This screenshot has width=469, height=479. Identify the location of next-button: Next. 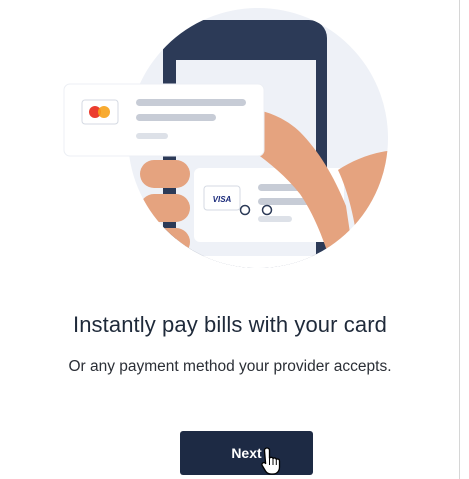
(246, 453).